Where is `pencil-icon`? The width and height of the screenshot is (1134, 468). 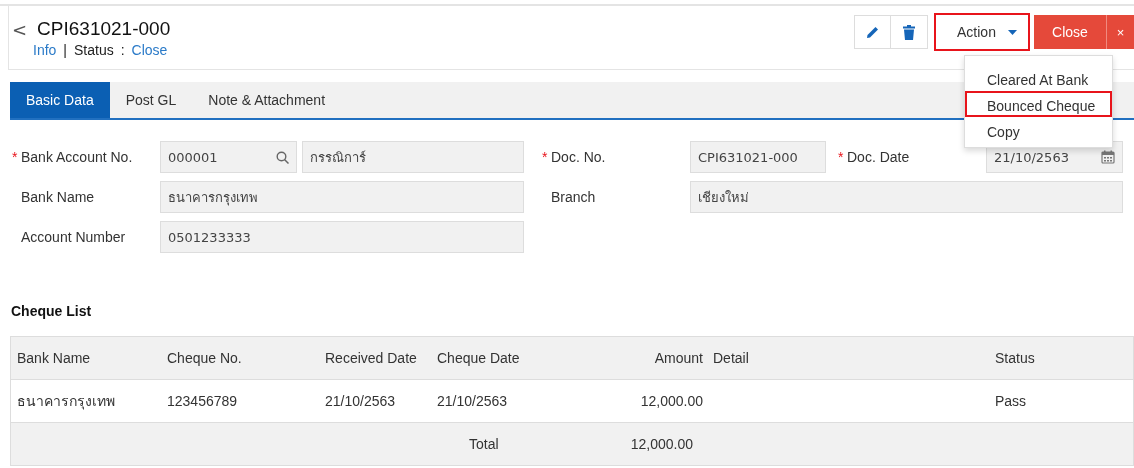 pencil-icon is located at coordinates (872, 32).